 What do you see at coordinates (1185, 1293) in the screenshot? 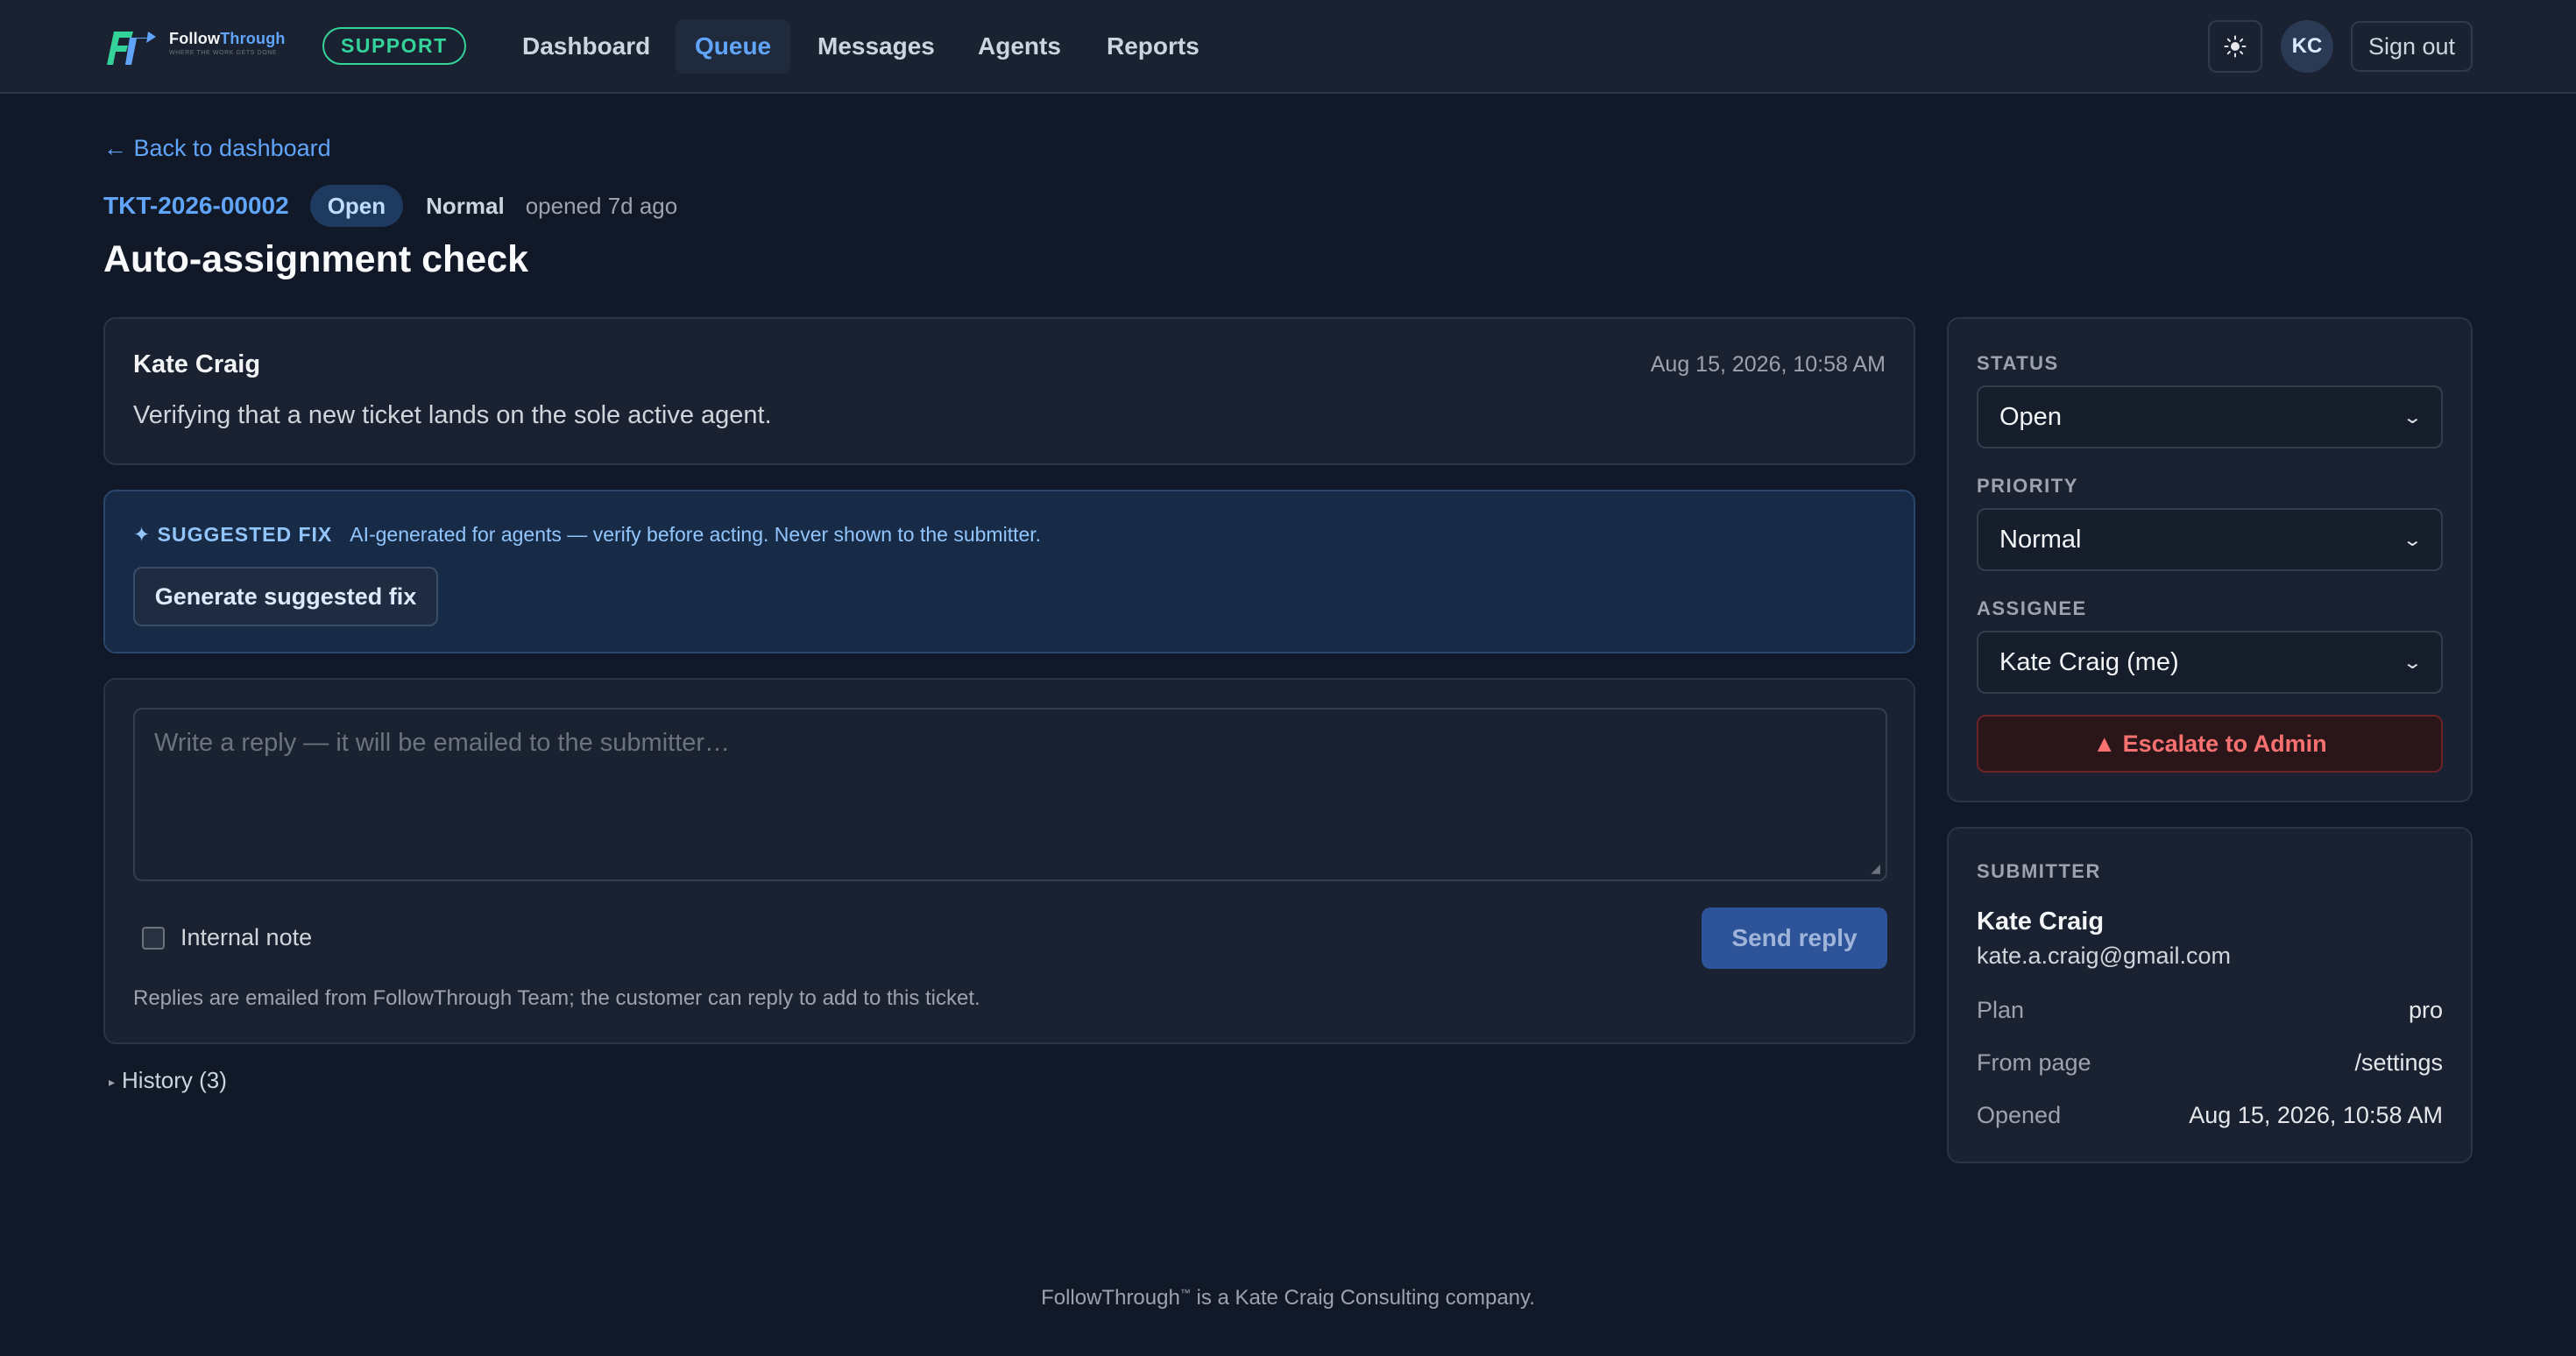
I see `trademark-symbol: ™` at bounding box center [1185, 1293].